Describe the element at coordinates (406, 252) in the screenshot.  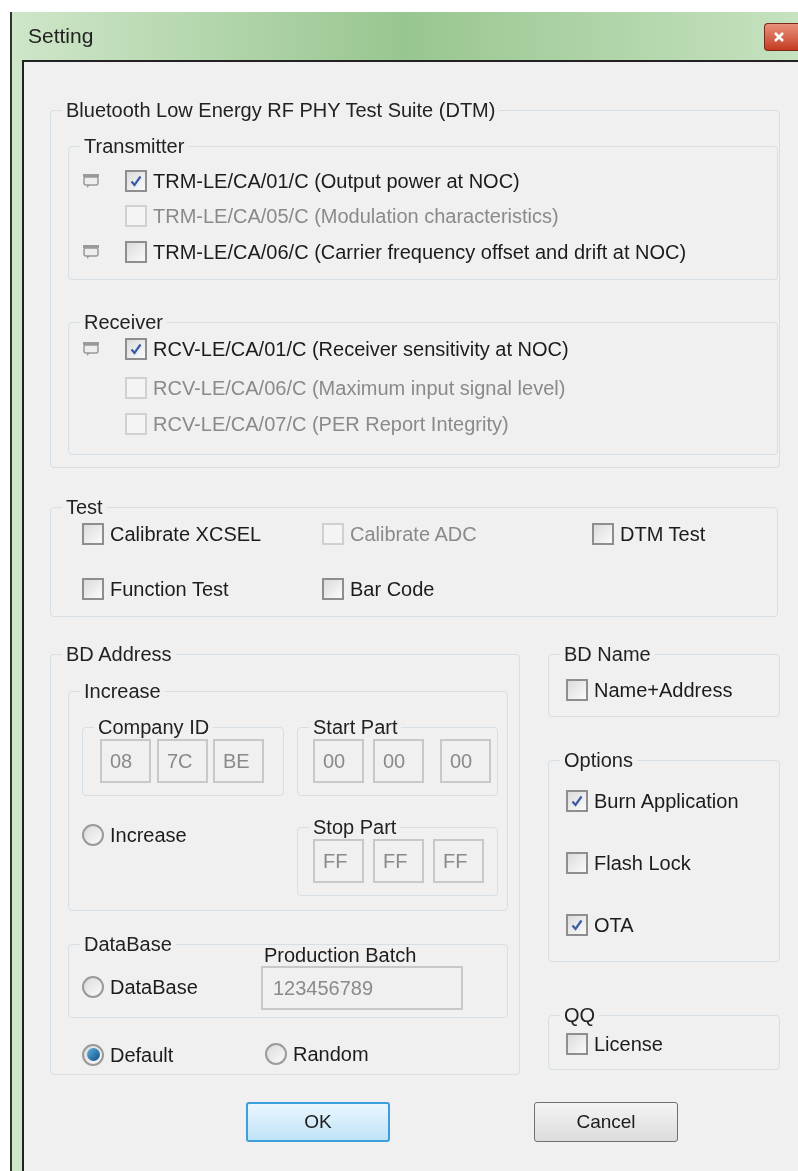
I see `checkbox: TRM-LE/CA/06/C (Carrier frequency offset and drift at NOC)` at that location.